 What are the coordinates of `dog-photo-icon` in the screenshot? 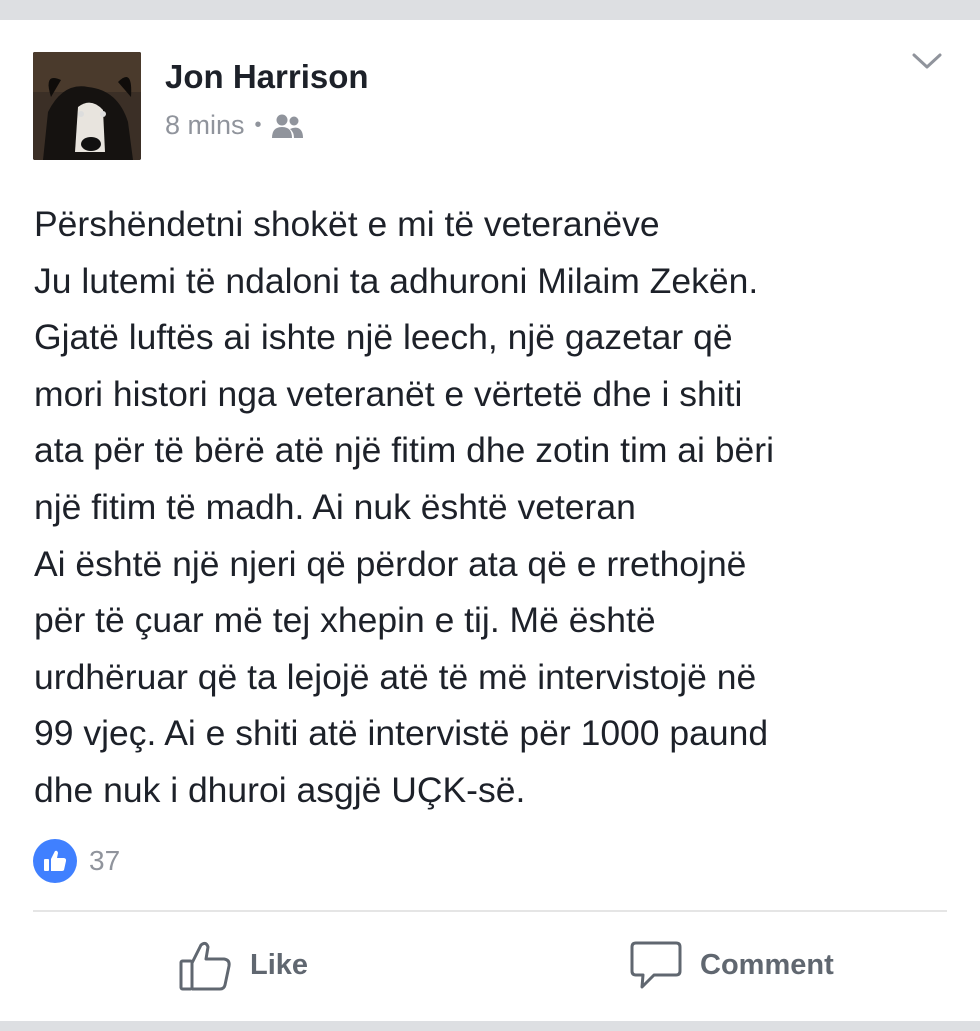 It's located at (87, 106).